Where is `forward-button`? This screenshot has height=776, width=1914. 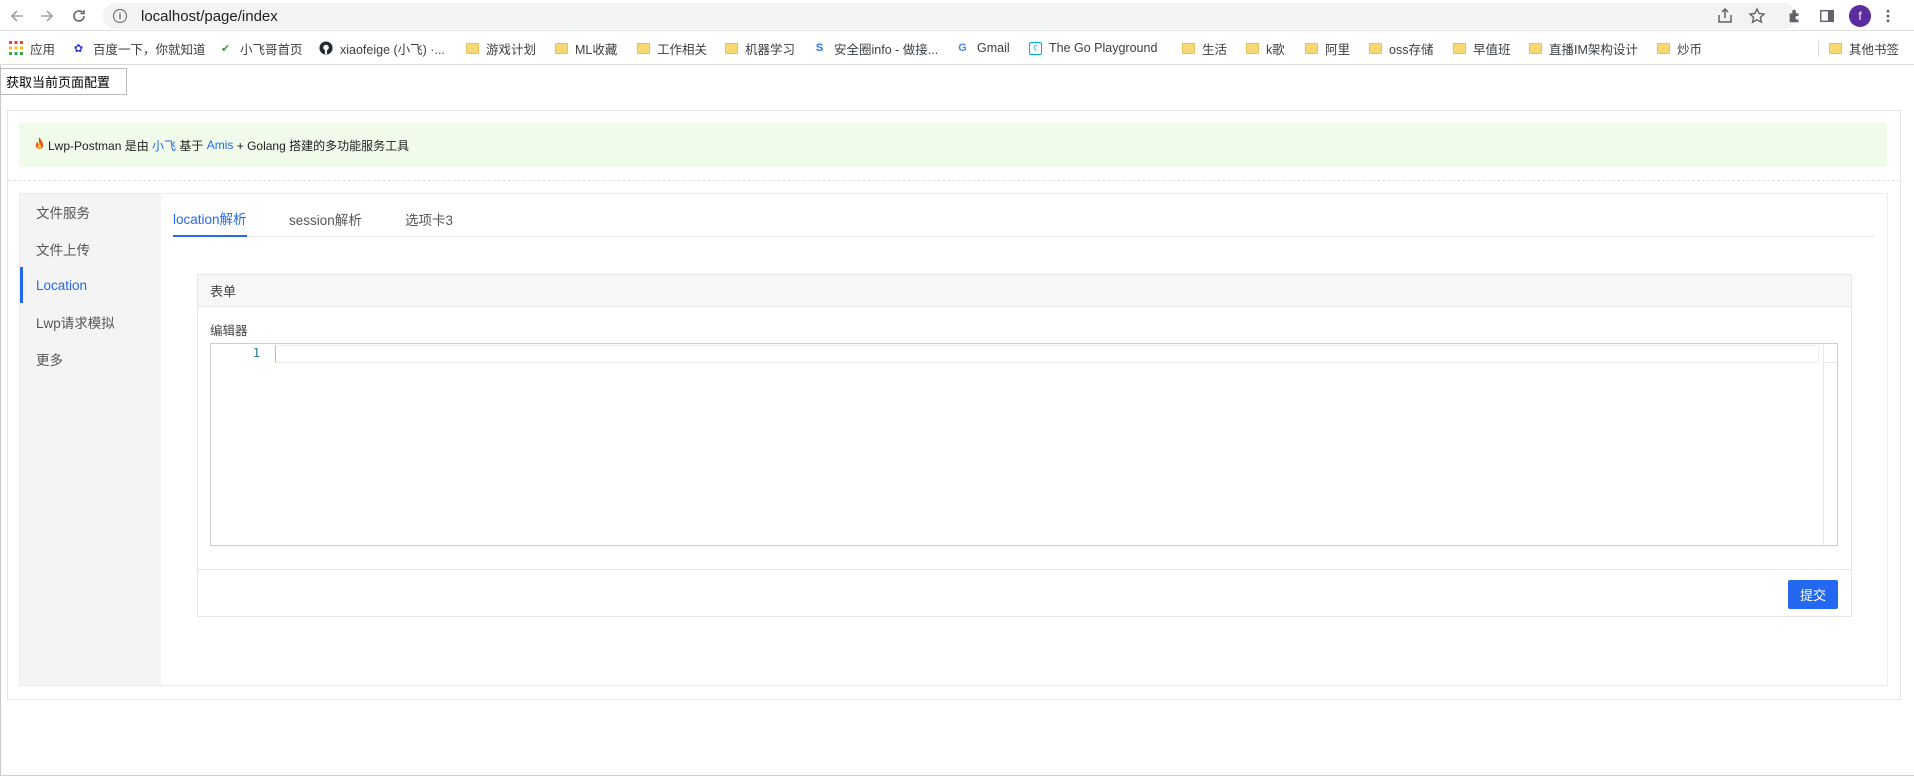
forward-button is located at coordinates (47, 16).